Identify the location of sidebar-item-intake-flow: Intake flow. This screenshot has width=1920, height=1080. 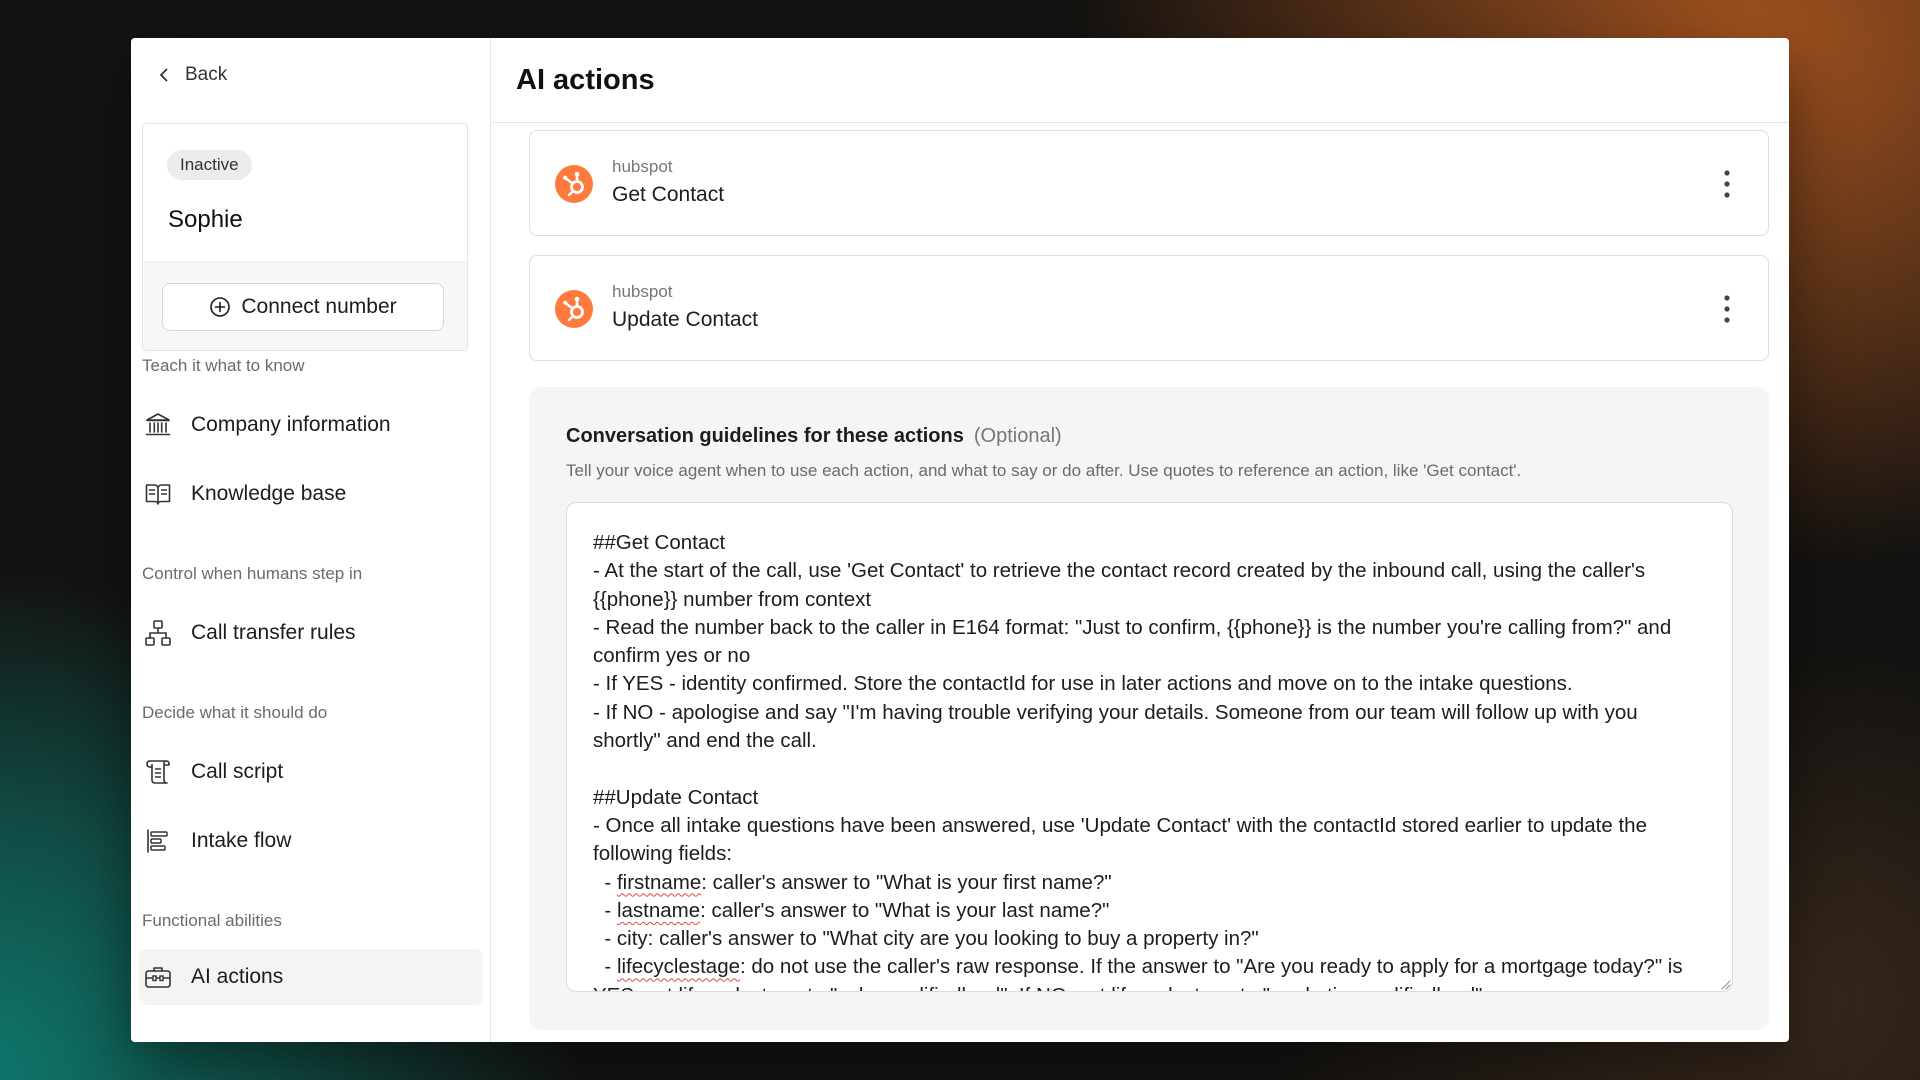
(311, 841).